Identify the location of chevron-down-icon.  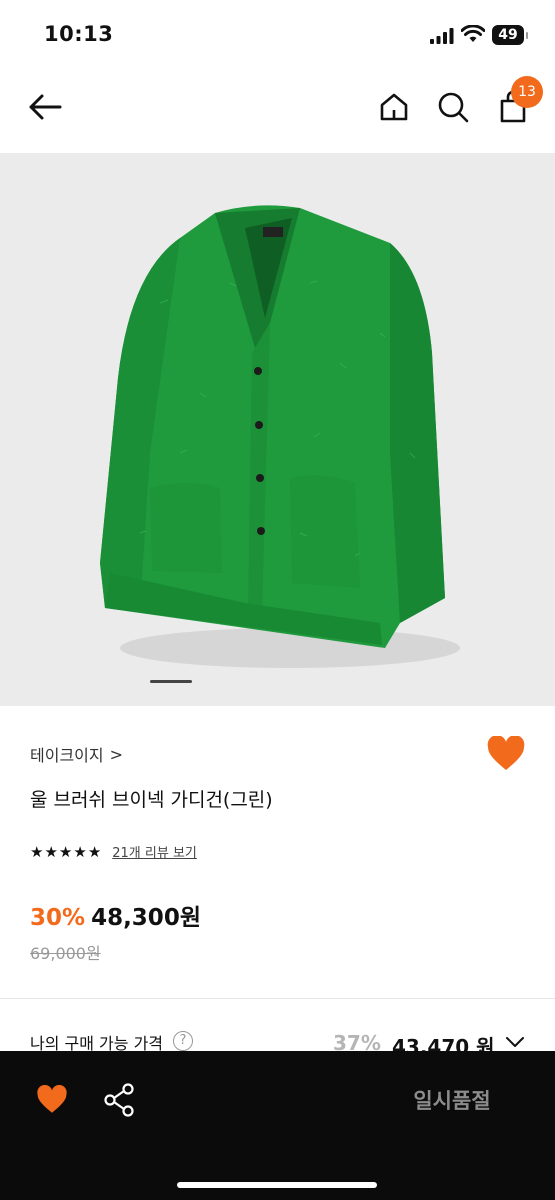
(515, 1042).